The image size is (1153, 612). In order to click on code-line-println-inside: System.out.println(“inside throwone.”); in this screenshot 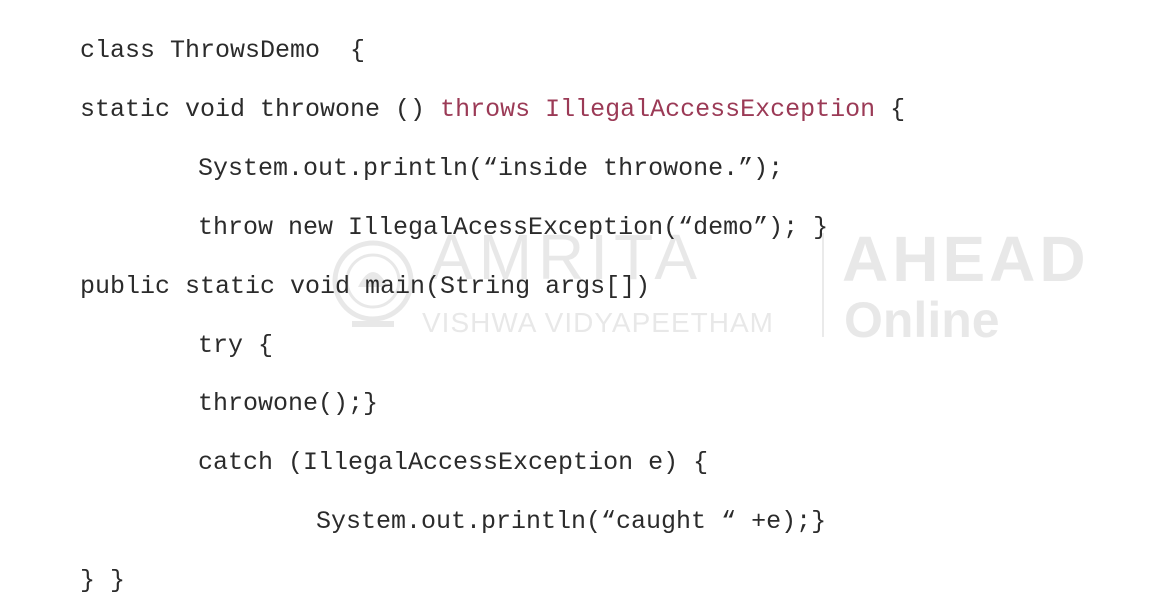, I will do `click(491, 168)`.